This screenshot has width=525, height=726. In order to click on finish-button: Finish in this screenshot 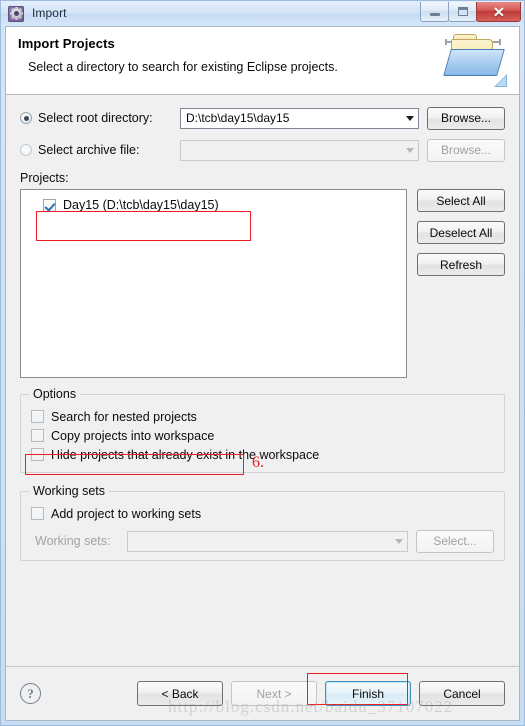, I will do `click(368, 693)`.